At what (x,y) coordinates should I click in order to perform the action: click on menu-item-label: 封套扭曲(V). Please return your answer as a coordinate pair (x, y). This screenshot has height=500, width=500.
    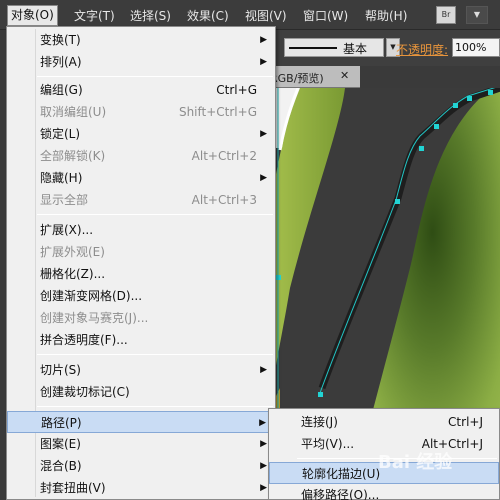
    Looking at the image, I should click on (73, 488).